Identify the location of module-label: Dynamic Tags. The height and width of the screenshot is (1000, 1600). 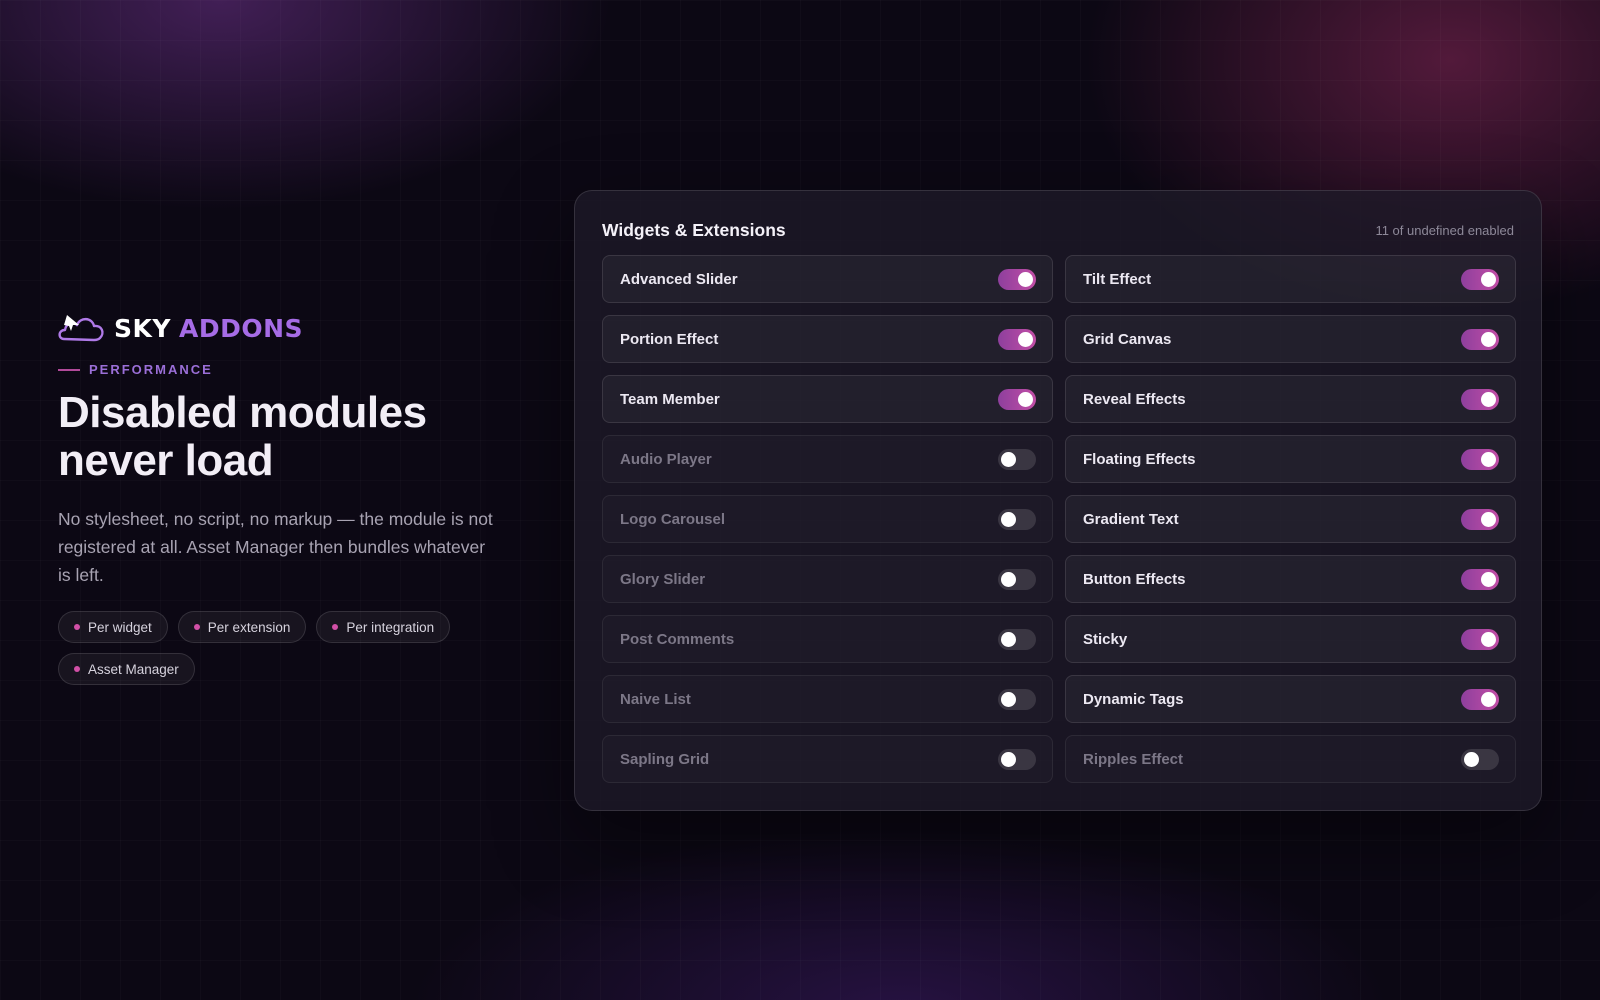
(1133, 699).